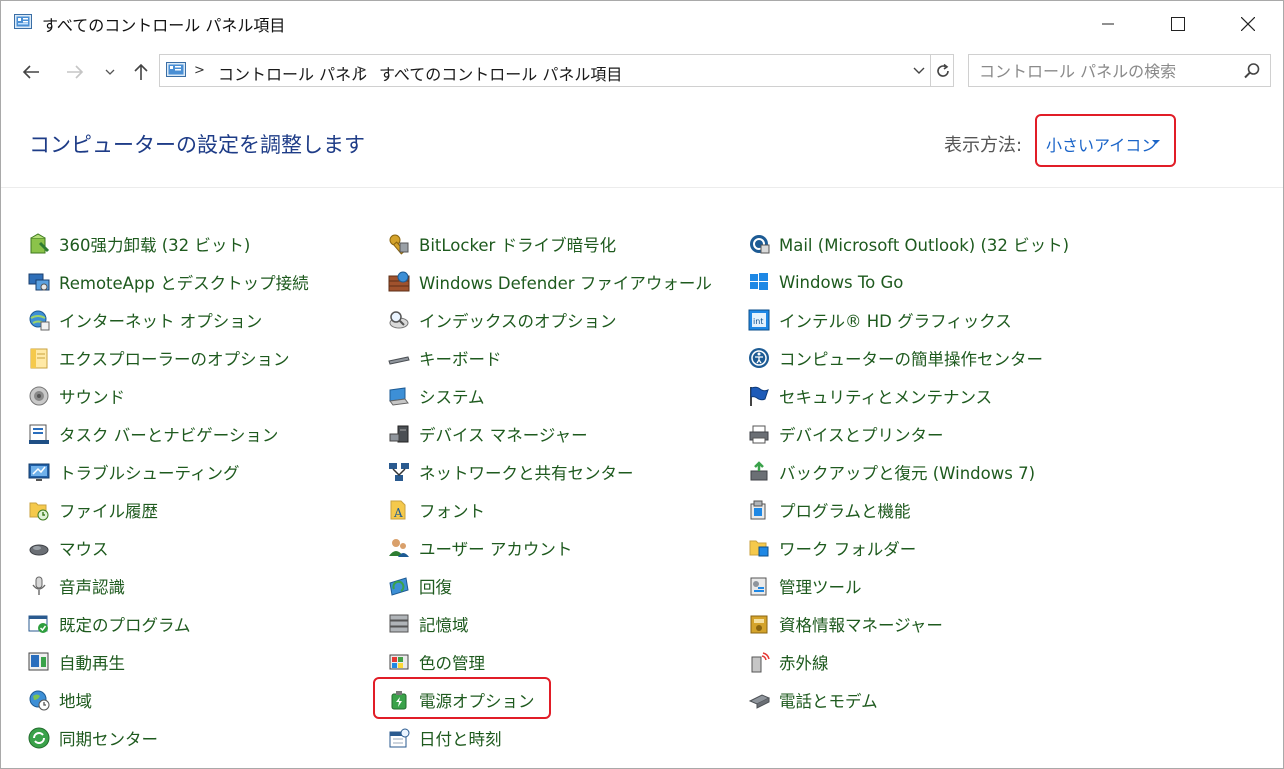 The height and width of the screenshot is (769, 1284). I want to click on search-box, so click(1119, 70).